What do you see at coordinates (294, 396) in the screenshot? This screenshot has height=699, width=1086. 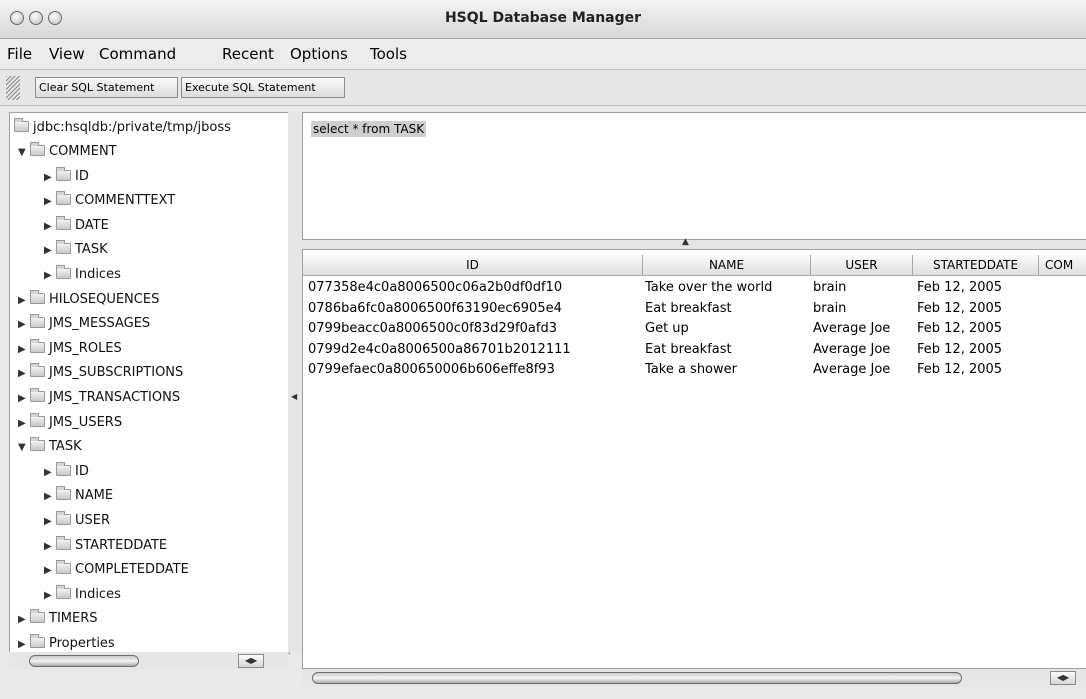 I see `split-left-arrow-icon: ◀` at bounding box center [294, 396].